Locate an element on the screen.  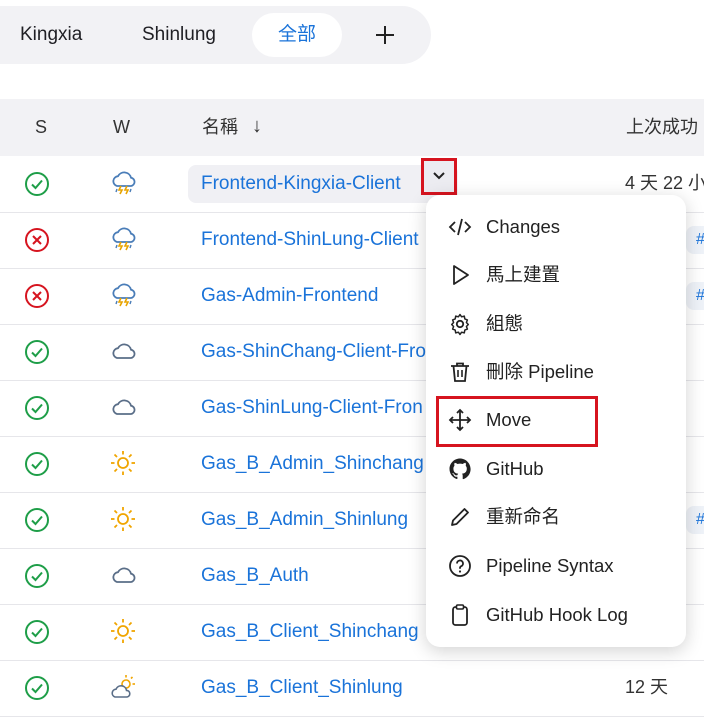
job-name-link: Gas_B_Auth is located at coordinates (255, 575).